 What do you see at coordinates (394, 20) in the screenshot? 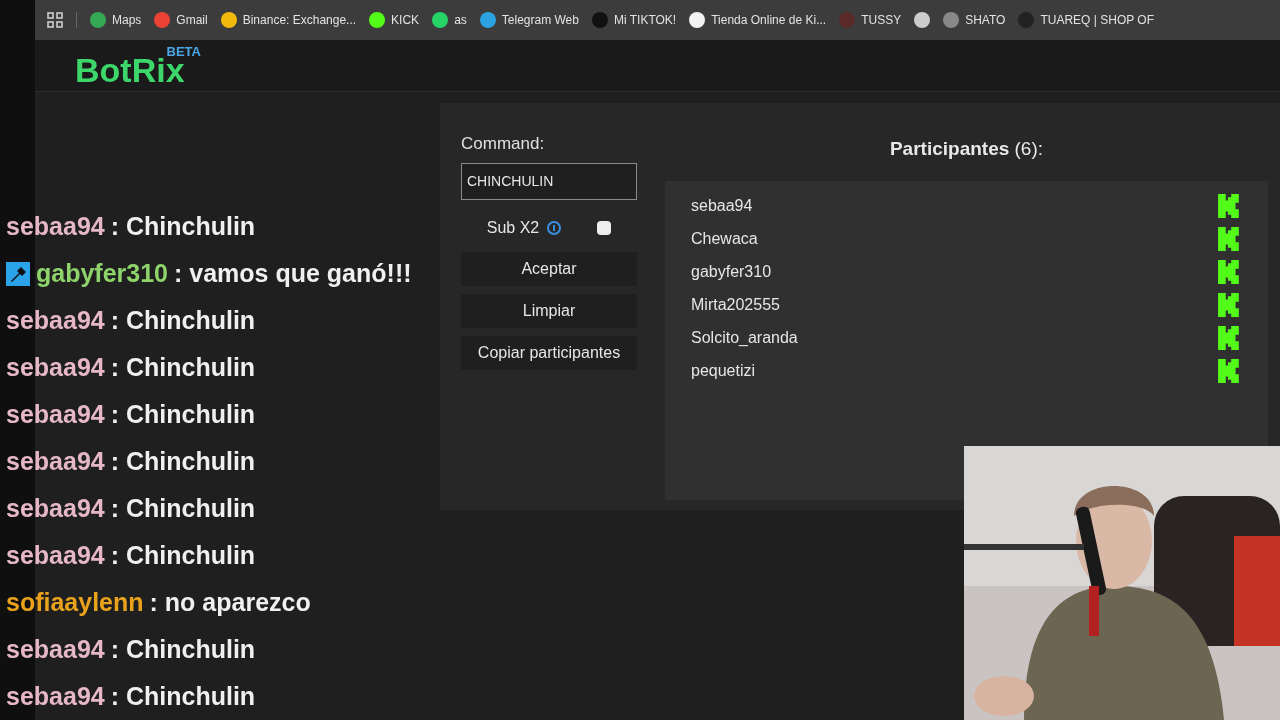
I see `bookmark: KICK` at bounding box center [394, 20].